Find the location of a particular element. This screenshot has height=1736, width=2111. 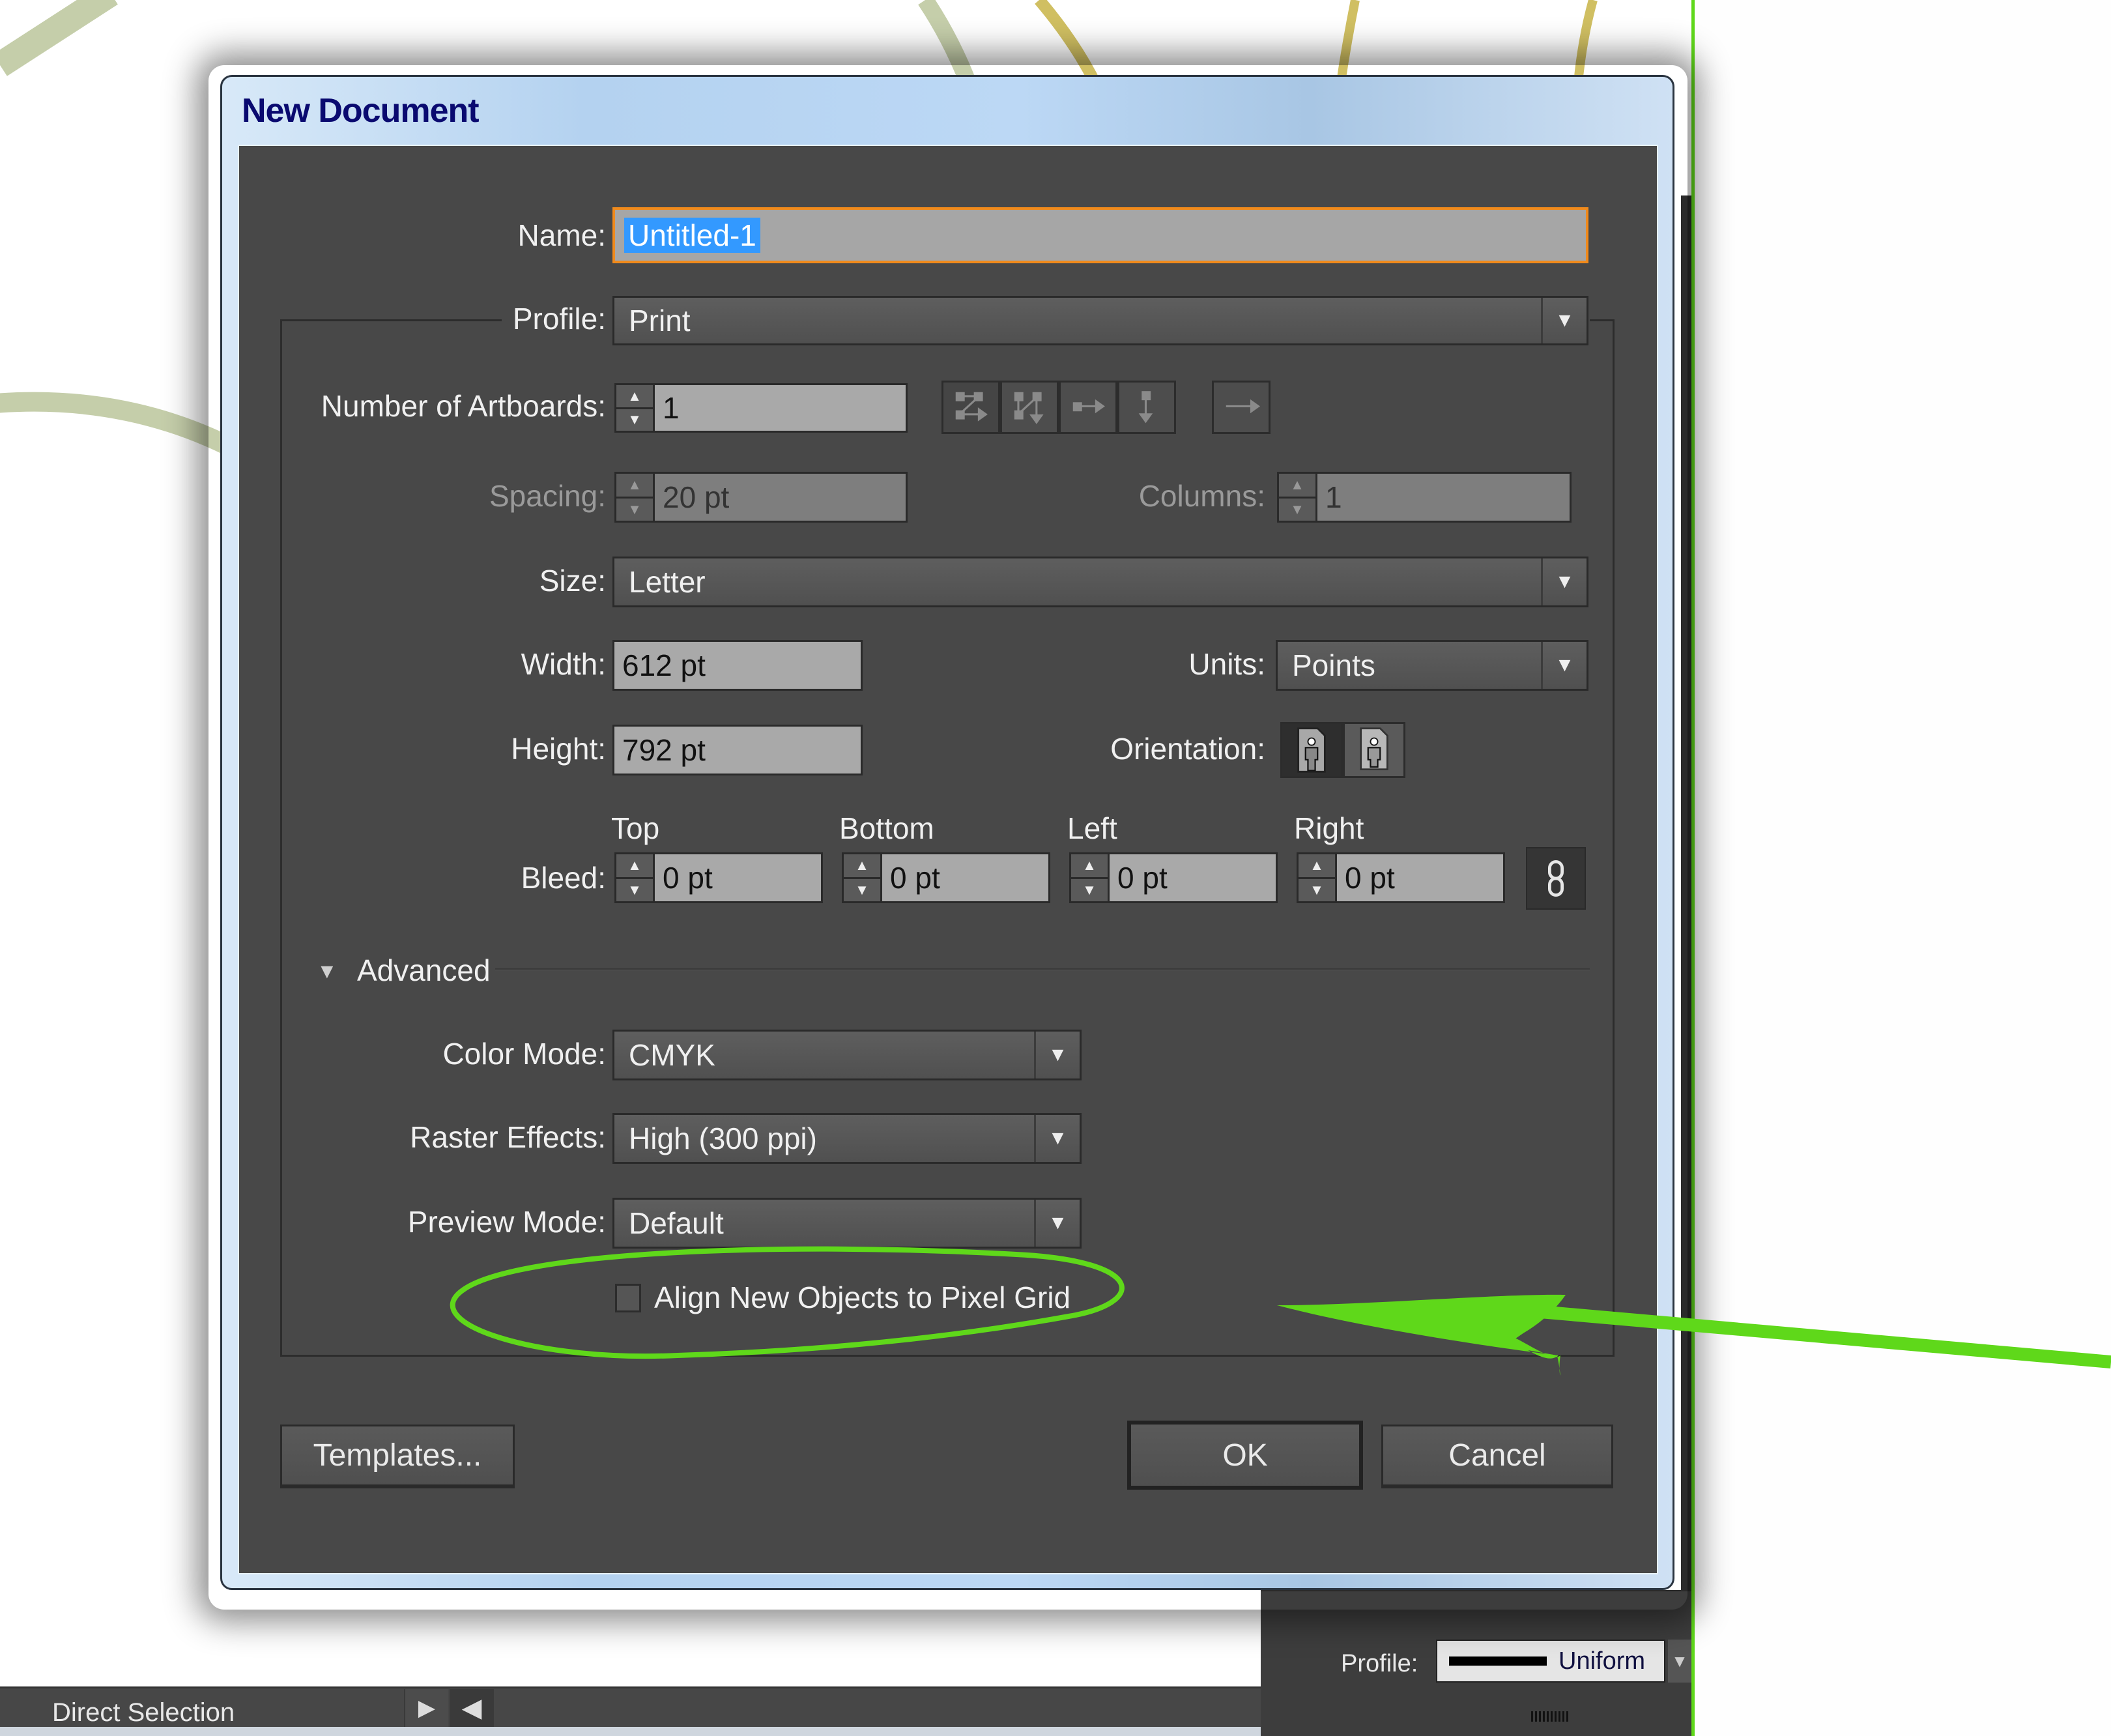

arrange-by-column-icon is located at coordinates (1145, 407).